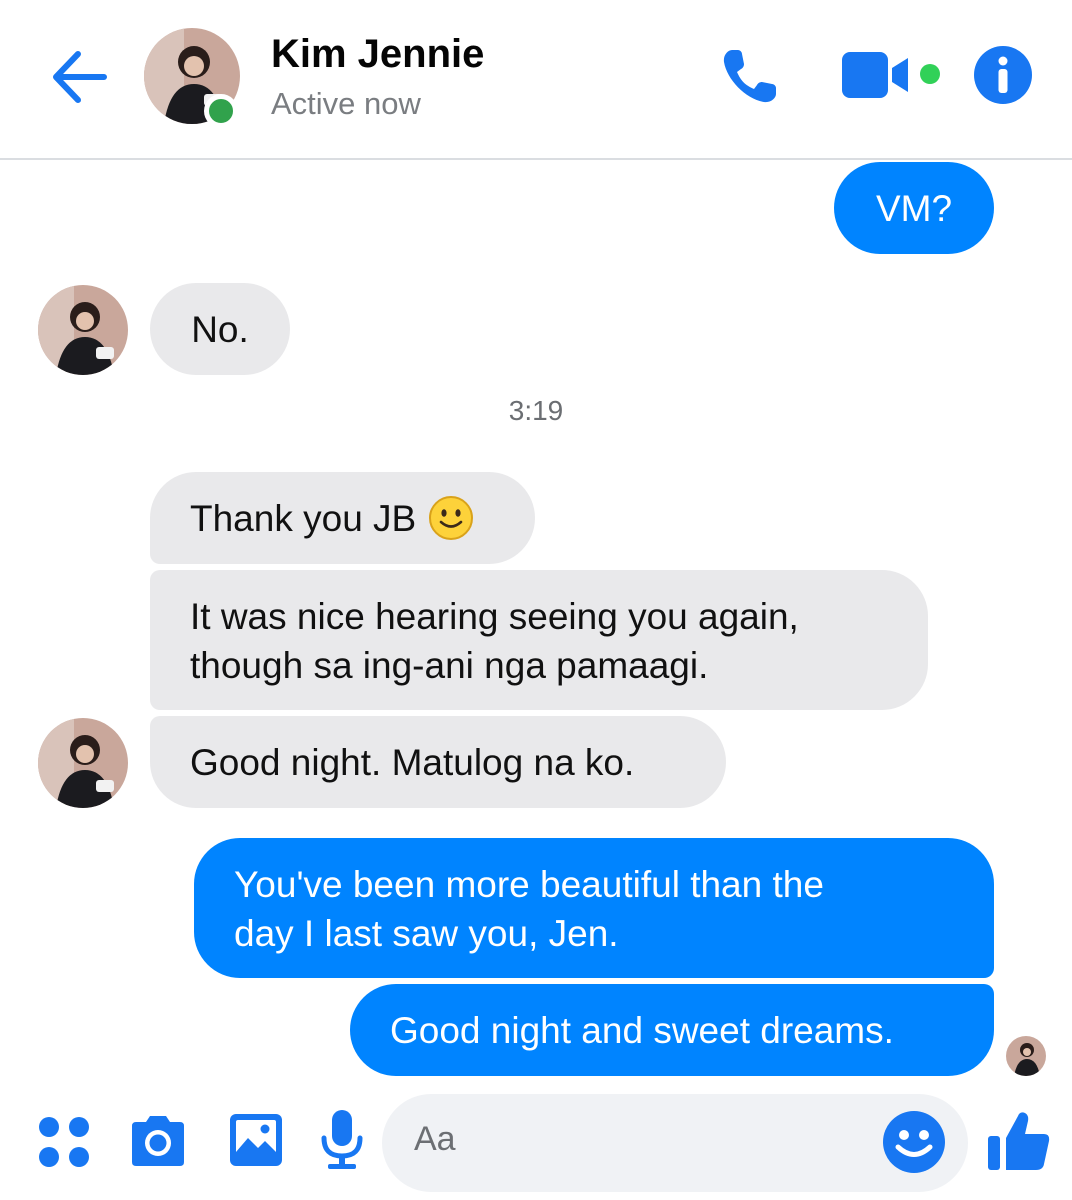  What do you see at coordinates (79, 77) in the screenshot?
I see `back-arrow-icon` at bounding box center [79, 77].